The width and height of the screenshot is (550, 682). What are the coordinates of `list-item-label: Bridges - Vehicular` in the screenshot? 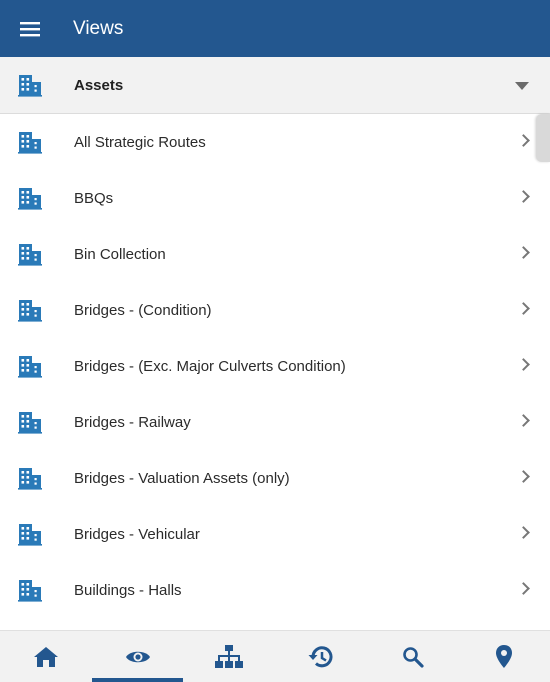 It's located at (137, 534).